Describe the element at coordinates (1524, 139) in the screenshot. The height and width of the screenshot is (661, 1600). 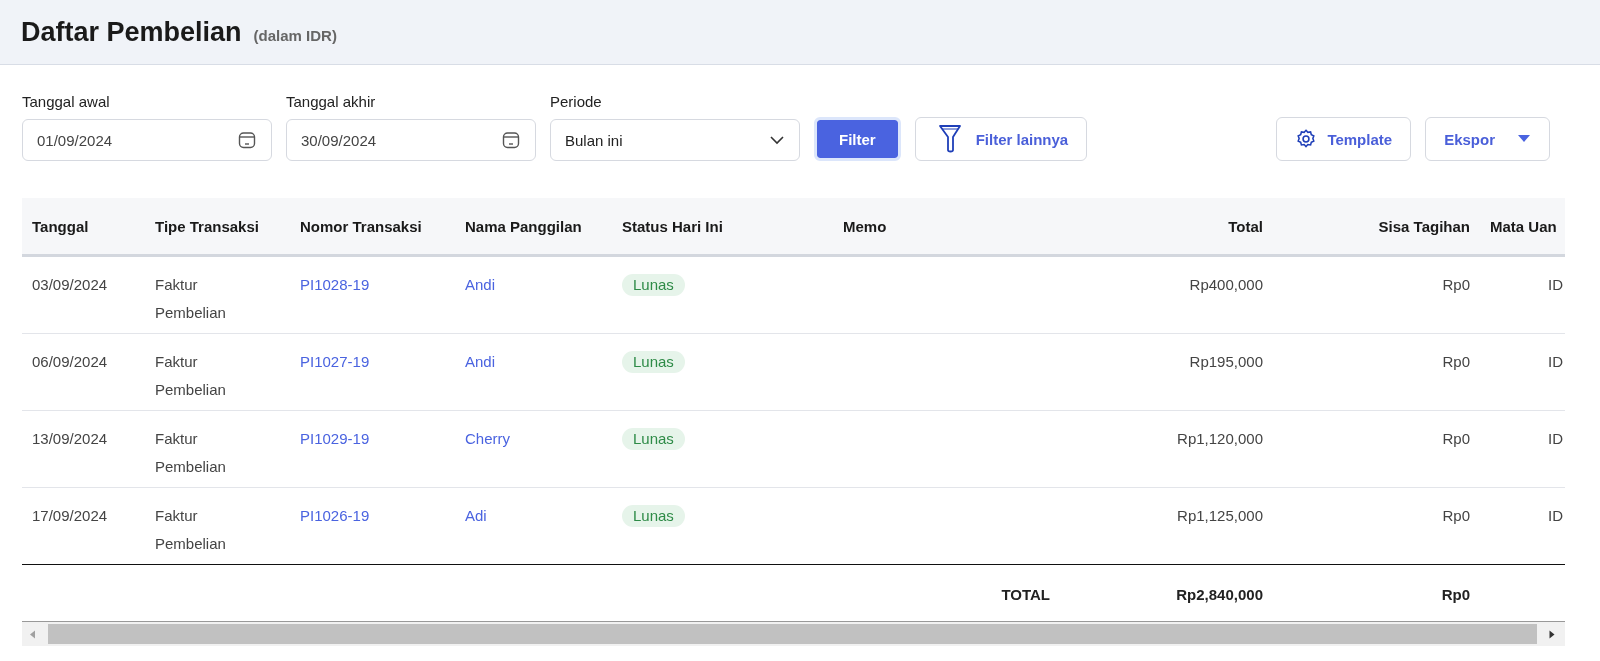
I see `caret-icon` at that location.